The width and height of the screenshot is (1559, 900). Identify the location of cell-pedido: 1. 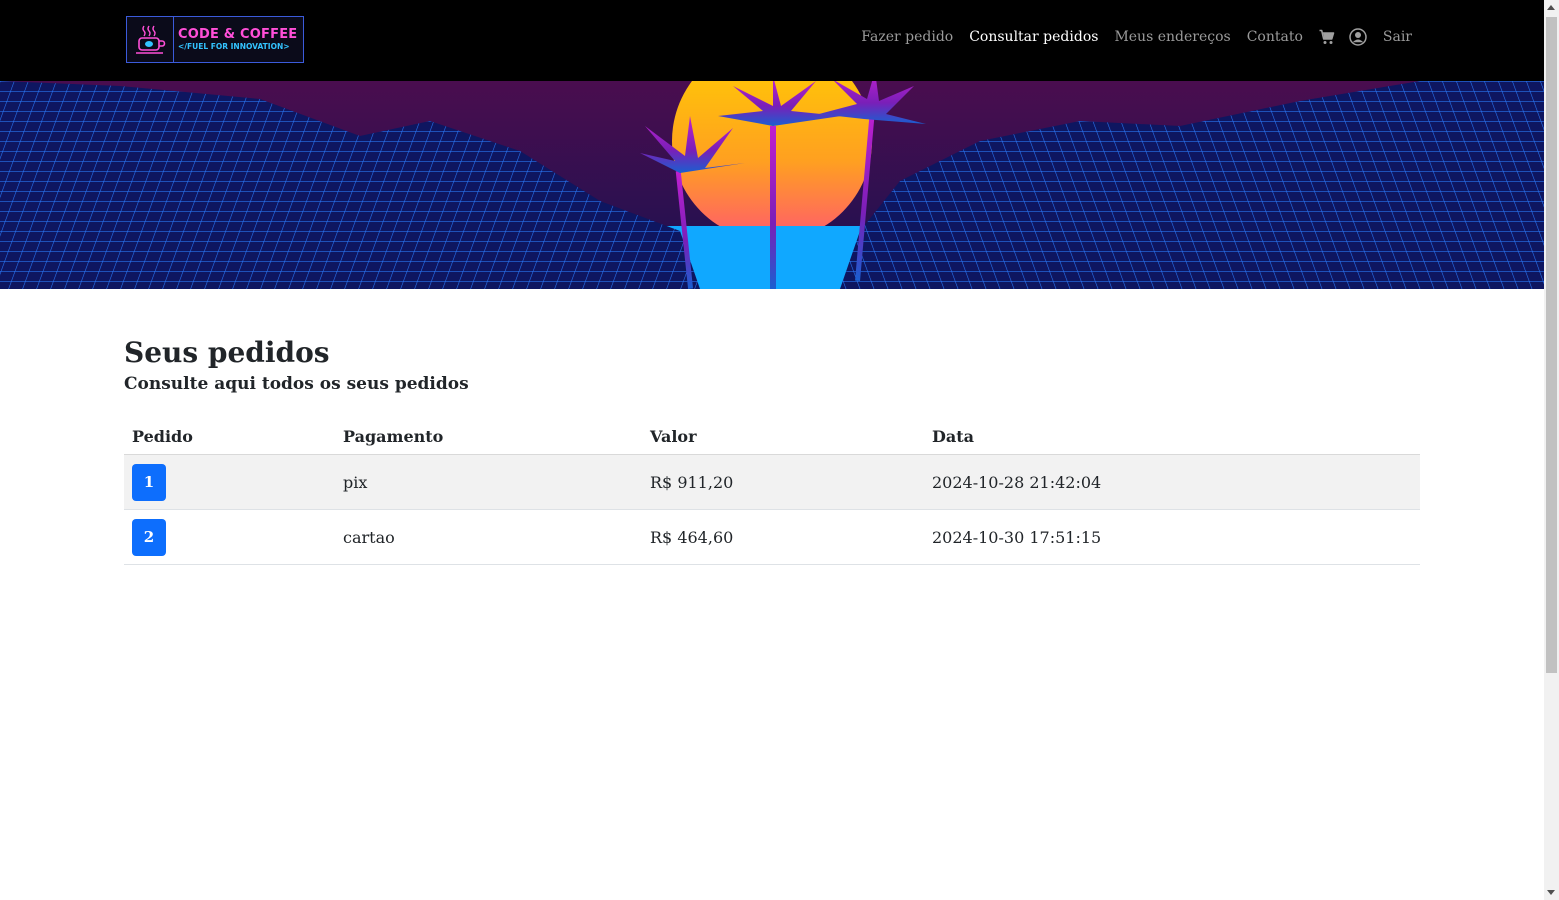
(229, 482).